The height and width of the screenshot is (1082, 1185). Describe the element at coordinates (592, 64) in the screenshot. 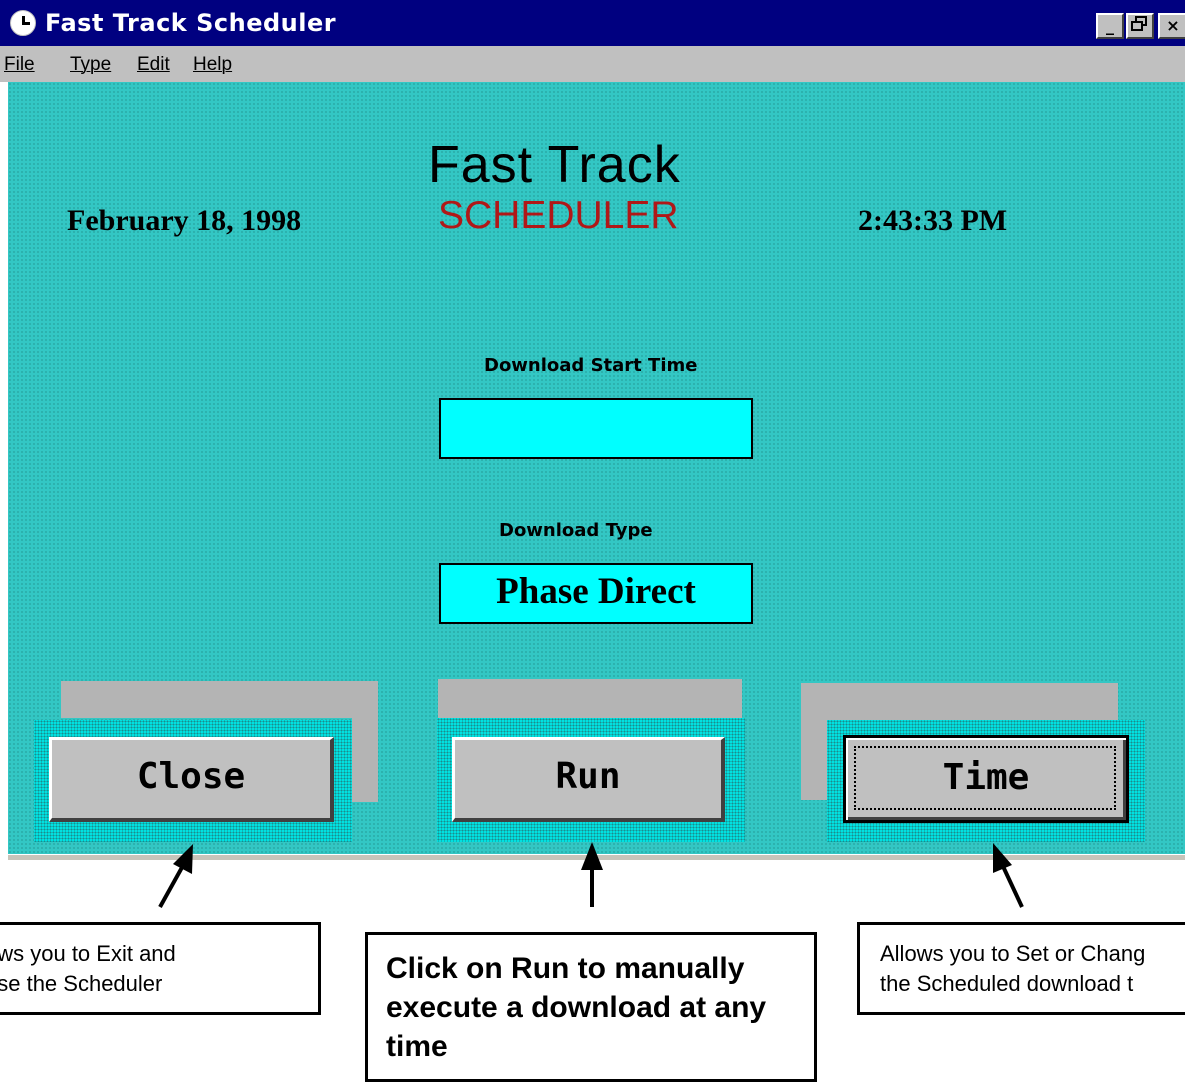

I see `menu-bar: File Type Edit Help` at that location.